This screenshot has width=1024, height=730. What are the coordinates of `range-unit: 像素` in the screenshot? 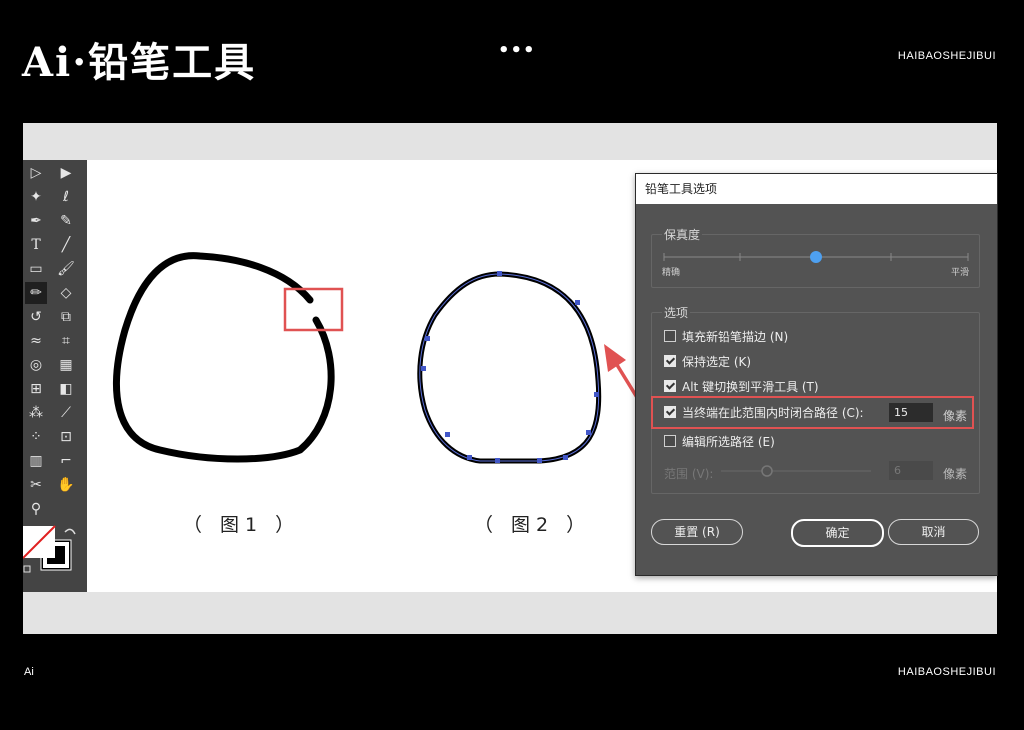 It's located at (955, 474).